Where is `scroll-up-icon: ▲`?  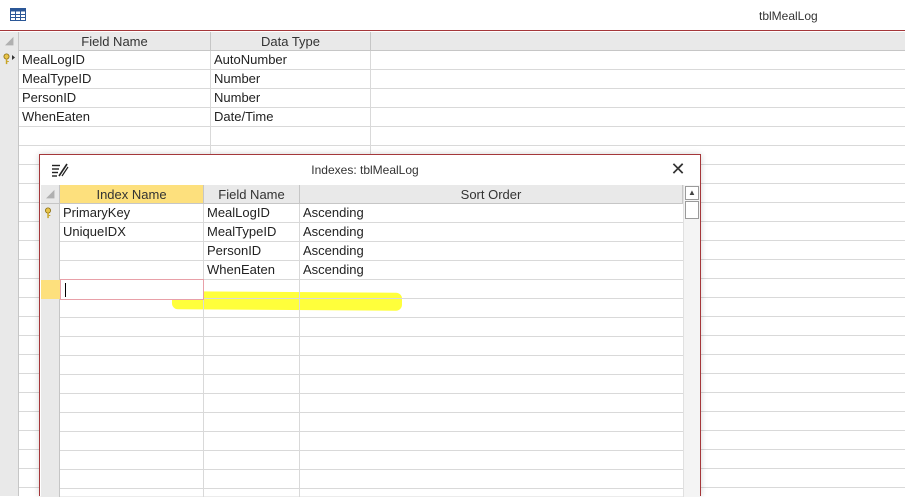 scroll-up-icon: ▲ is located at coordinates (692, 193).